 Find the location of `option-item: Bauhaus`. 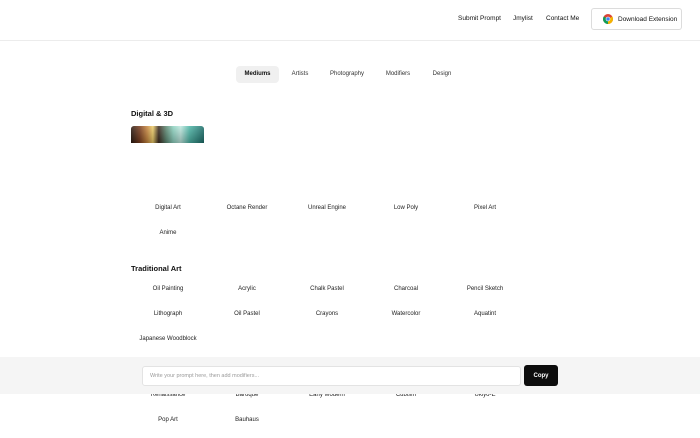

option-item: Bauhaus is located at coordinates (247, 420).